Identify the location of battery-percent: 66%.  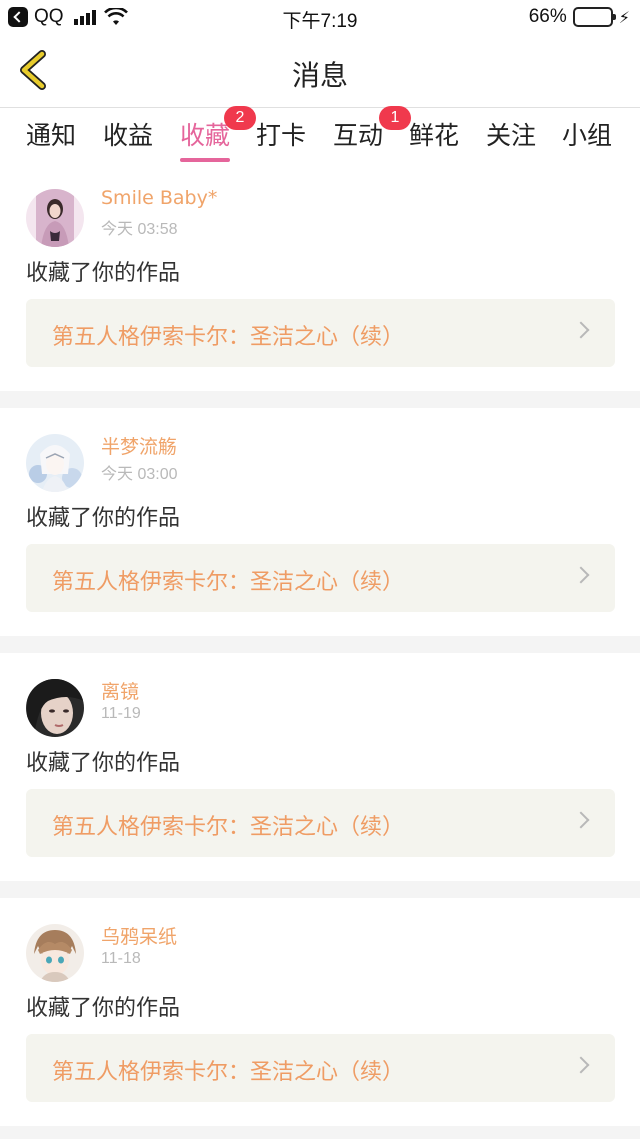
(547, 16).